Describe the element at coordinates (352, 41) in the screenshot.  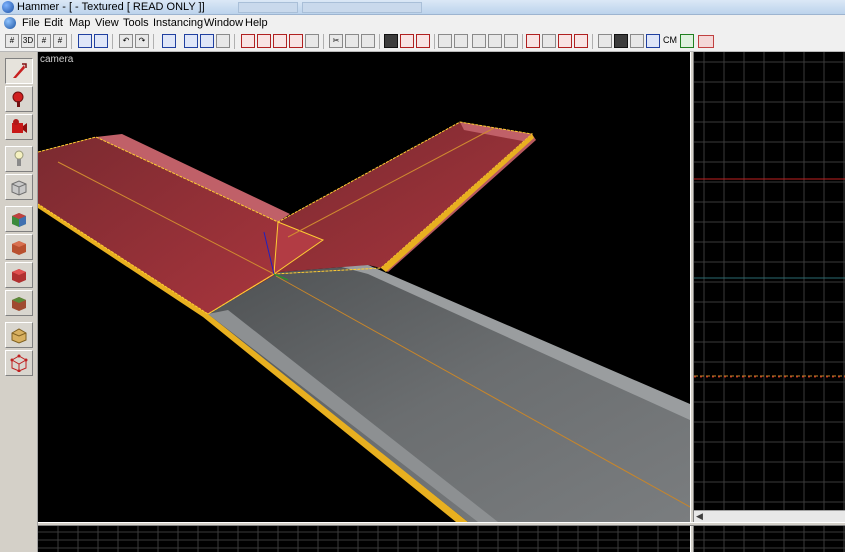
I see `copy-icon` at that location.